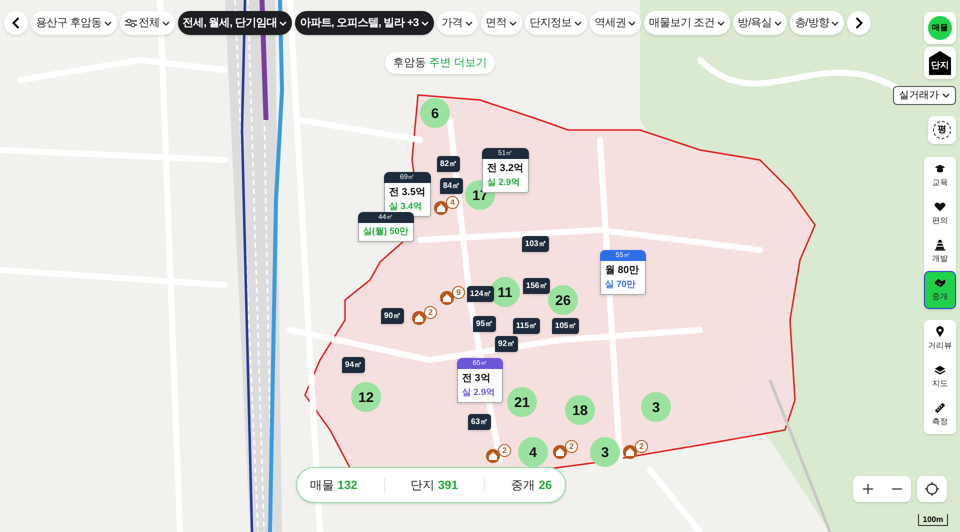 This screenshot has height=532, width=960. What do you see at coordinates (479, 422) in the screenshot?
I see `area-tag: 63㎡` at bounding box center [479, 422].